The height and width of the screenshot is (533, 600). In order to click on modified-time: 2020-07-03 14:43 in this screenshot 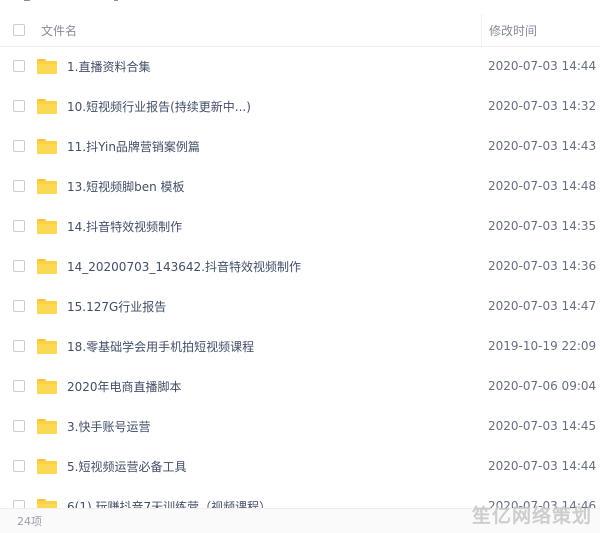, I will do `click(542, 146)`.